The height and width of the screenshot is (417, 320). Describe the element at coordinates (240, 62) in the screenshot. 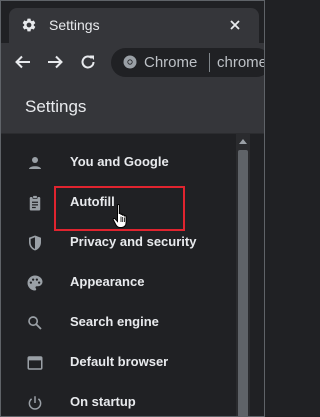

I see `url-text: chrome://settings` at that location.